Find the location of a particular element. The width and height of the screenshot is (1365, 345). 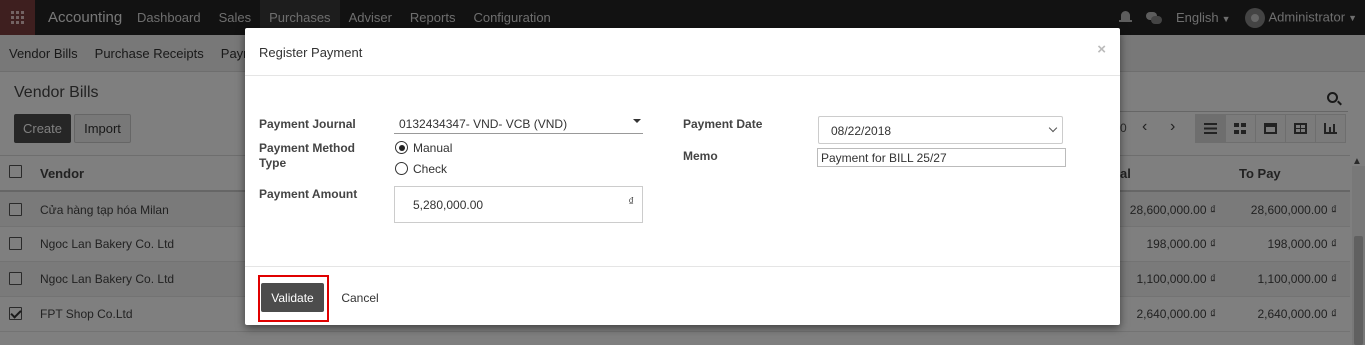

currency-symbol: ₫ is located at coordinates (631, 202).